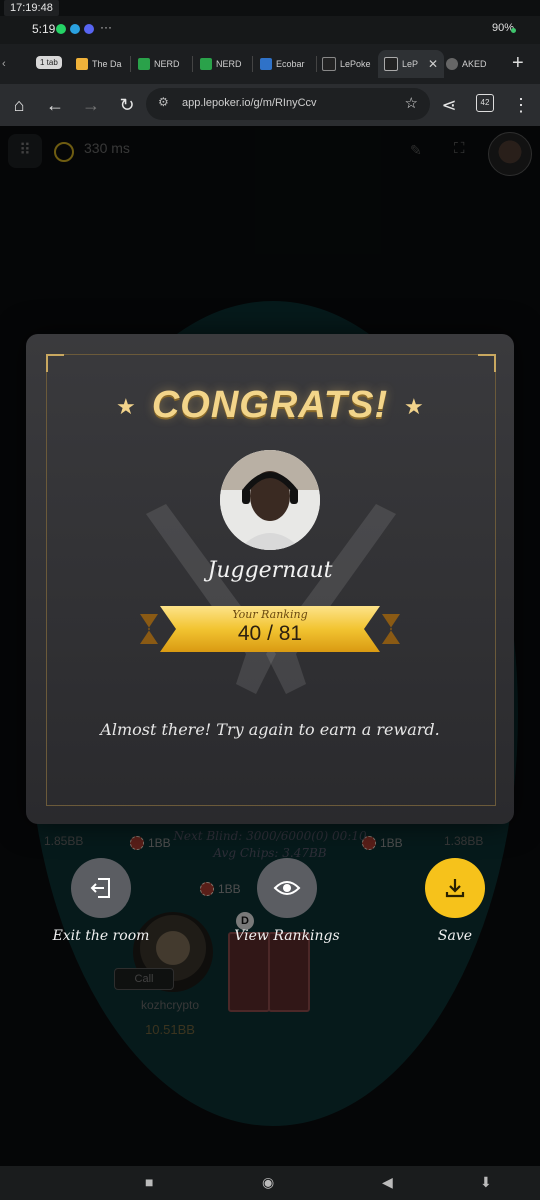  I want to click on exit-room-button: Exit the room, so click(101, 901).